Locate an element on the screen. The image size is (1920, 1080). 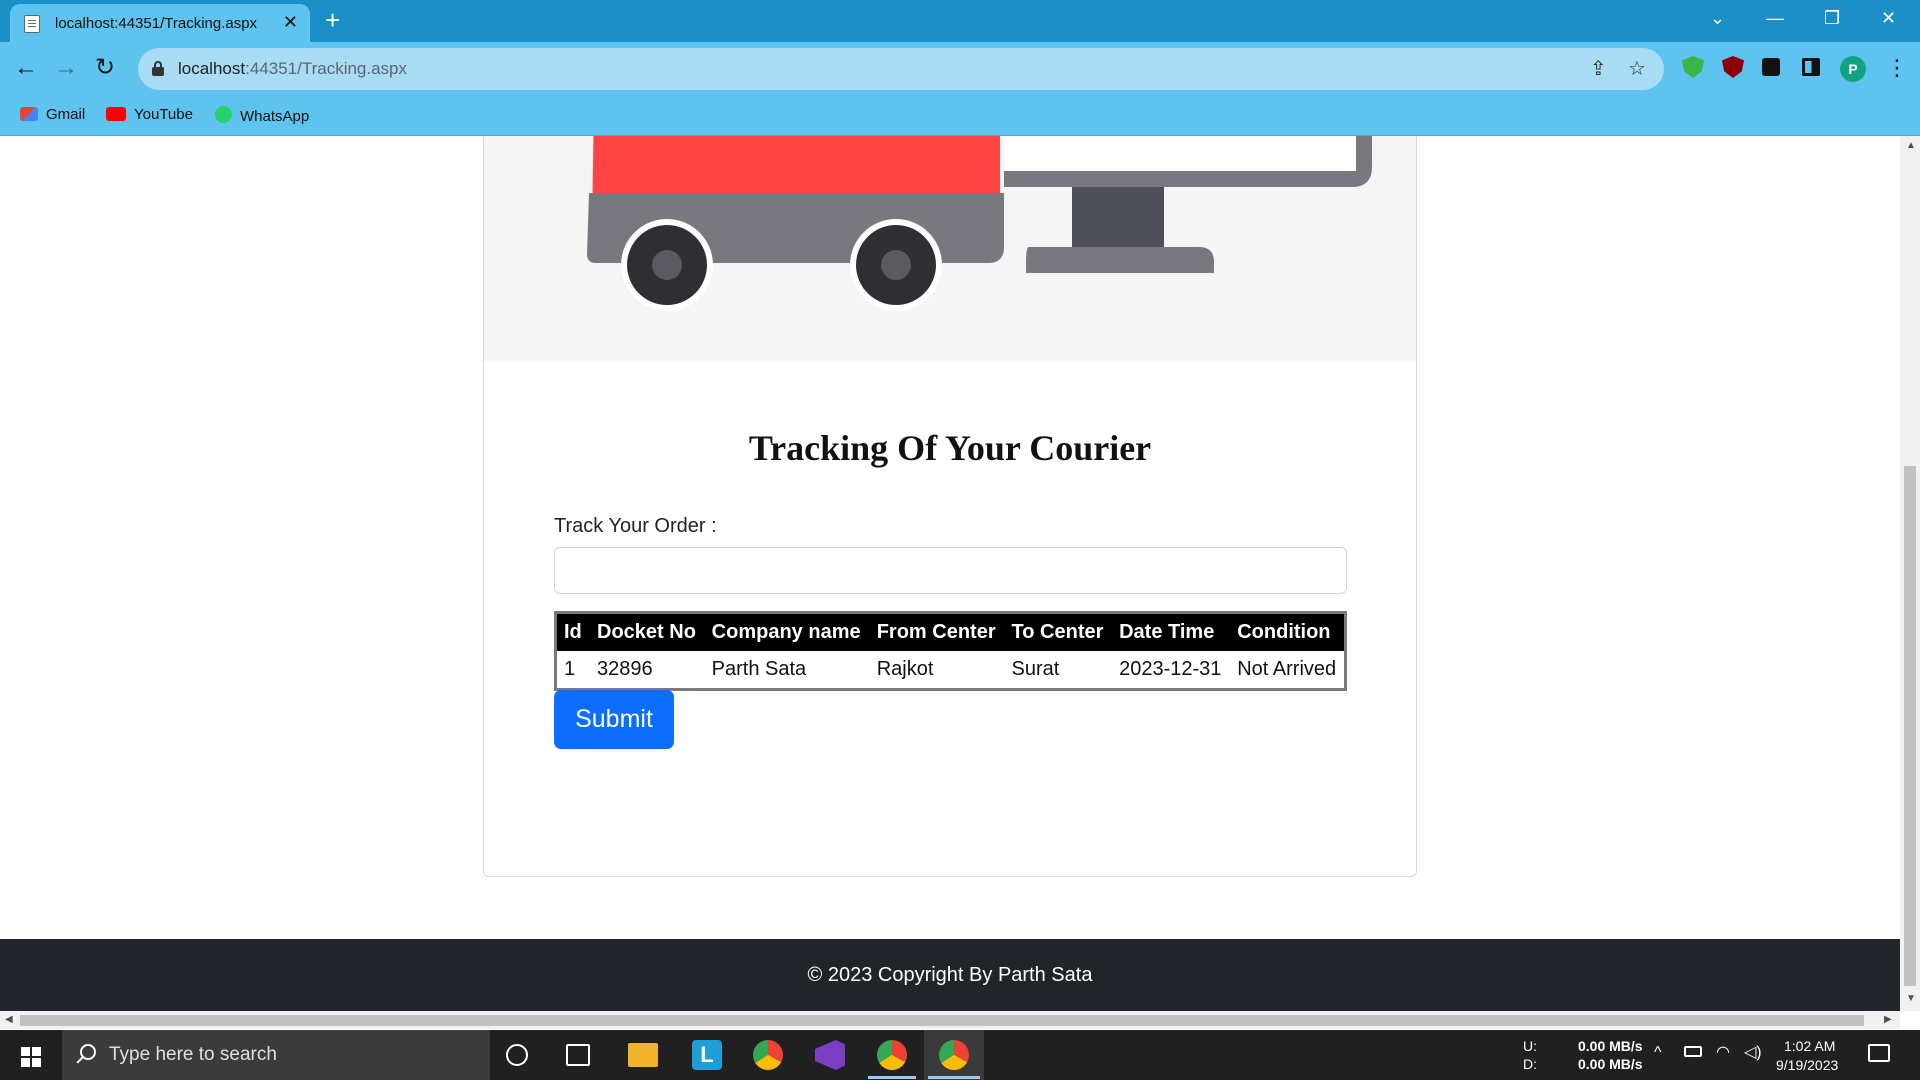
table-cell: Parth Sata is located at coordinates (786, 670).